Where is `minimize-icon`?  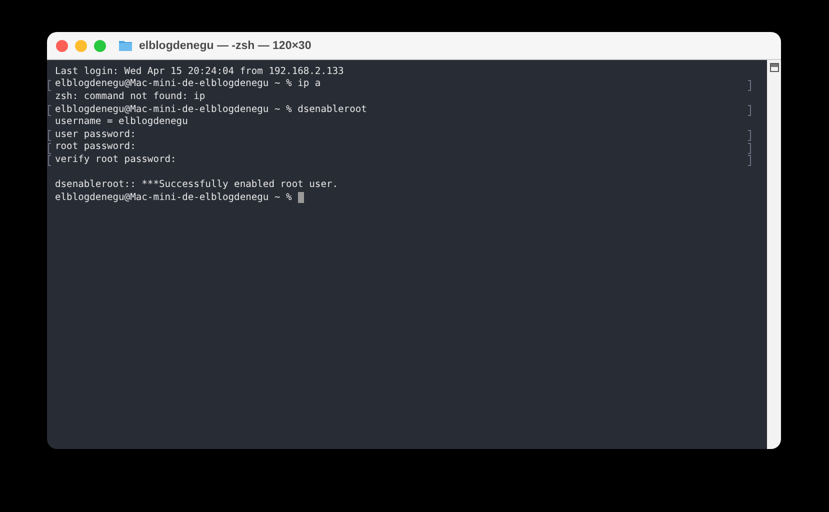 minimize-icon is located at coordinates (81, 46).